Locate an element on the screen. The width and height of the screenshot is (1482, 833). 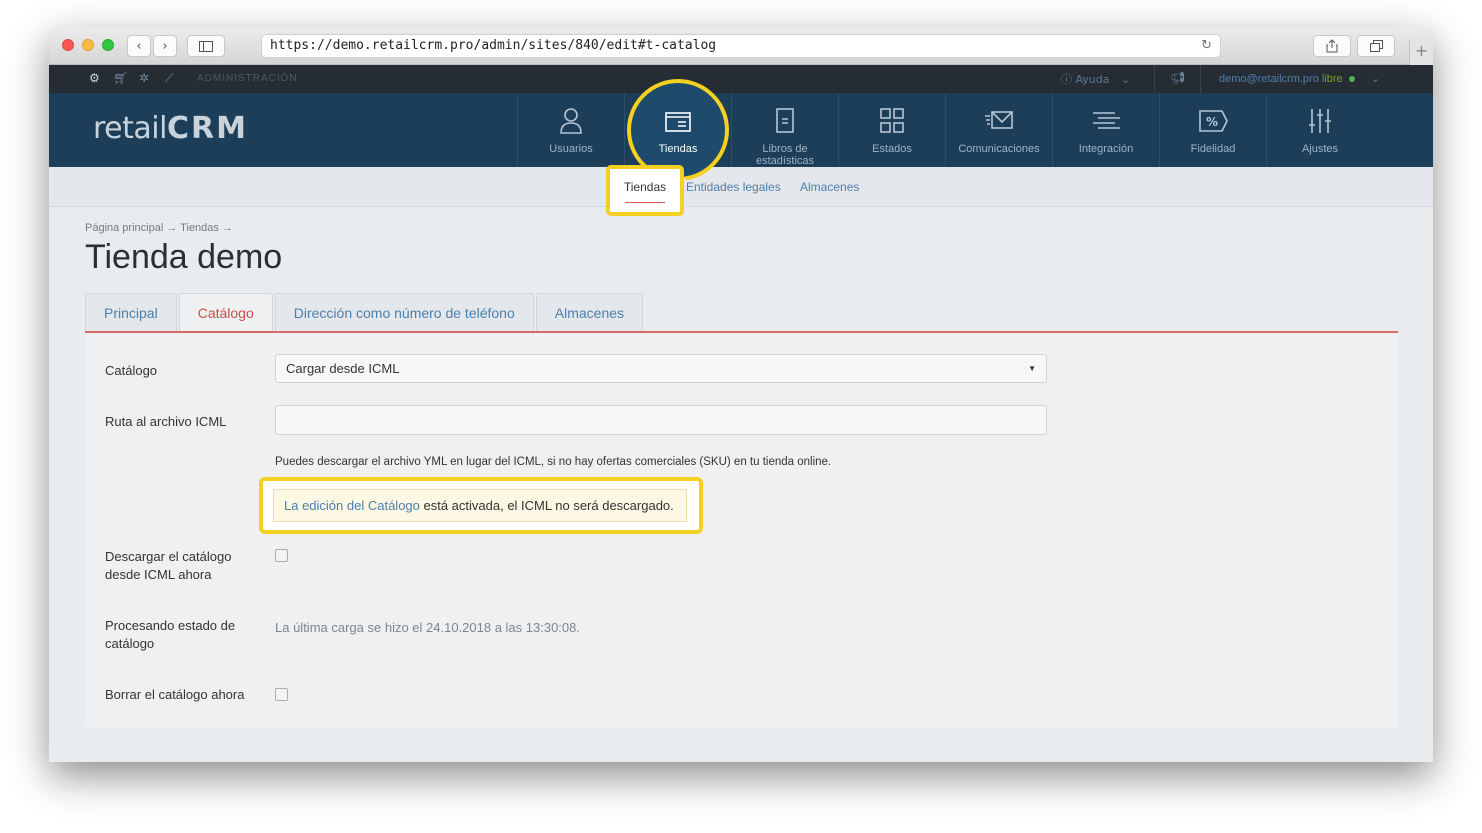
nav-label: Tiendas is located at coordinates (678, 149).